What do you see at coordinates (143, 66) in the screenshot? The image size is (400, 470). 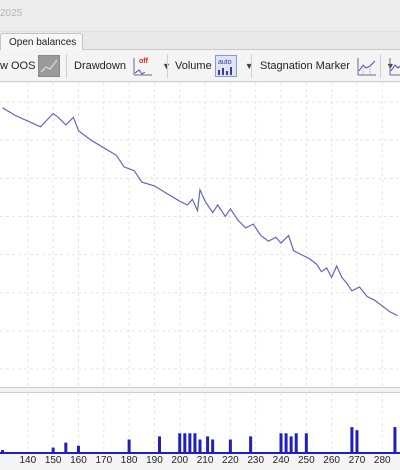 I see `drawdown-chart-icon: off` at bounding box center [143, 66].